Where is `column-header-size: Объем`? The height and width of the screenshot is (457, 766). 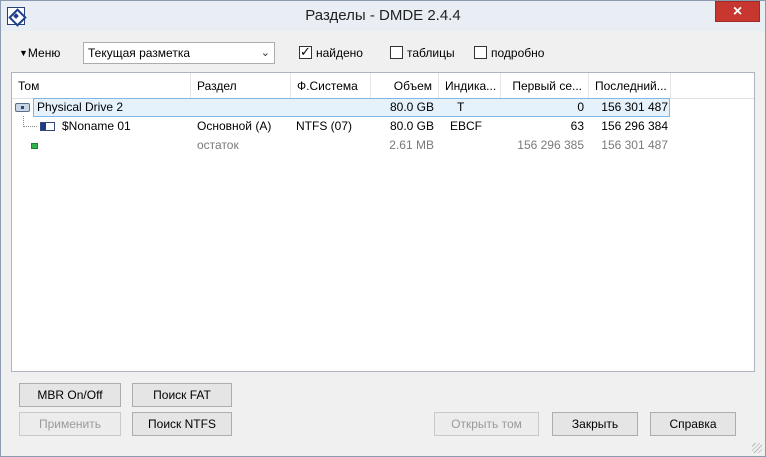 column-header-size: Объем is located at coordinates (405, 86).